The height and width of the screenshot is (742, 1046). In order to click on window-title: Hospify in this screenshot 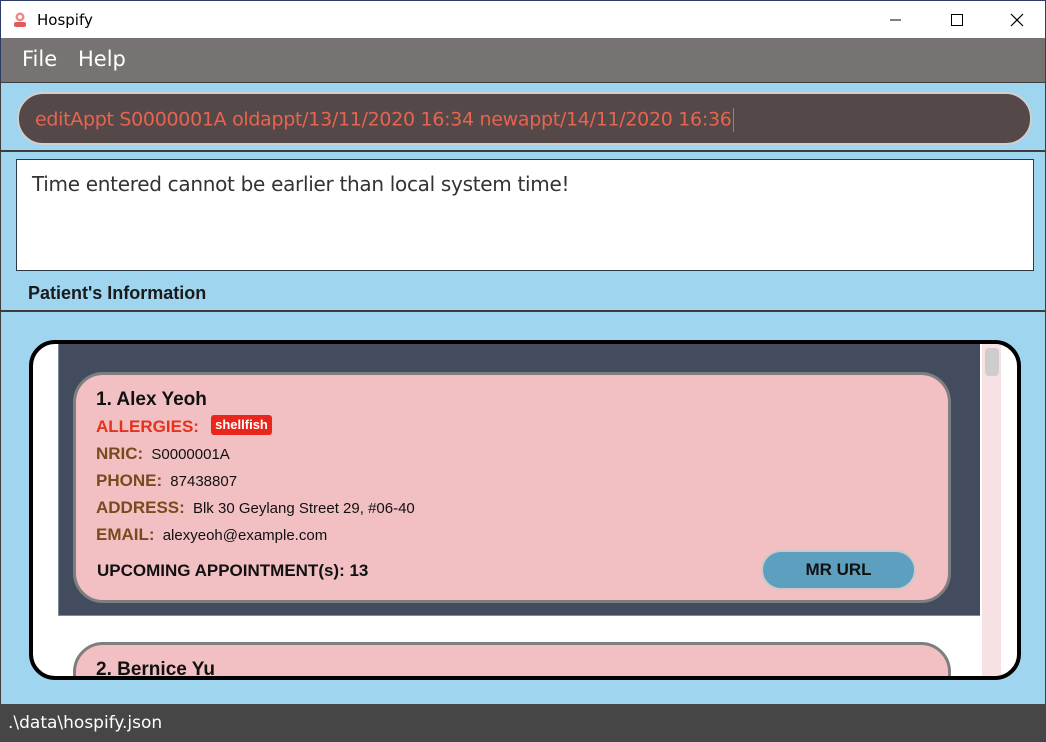, I will do `click(65, 20)`.